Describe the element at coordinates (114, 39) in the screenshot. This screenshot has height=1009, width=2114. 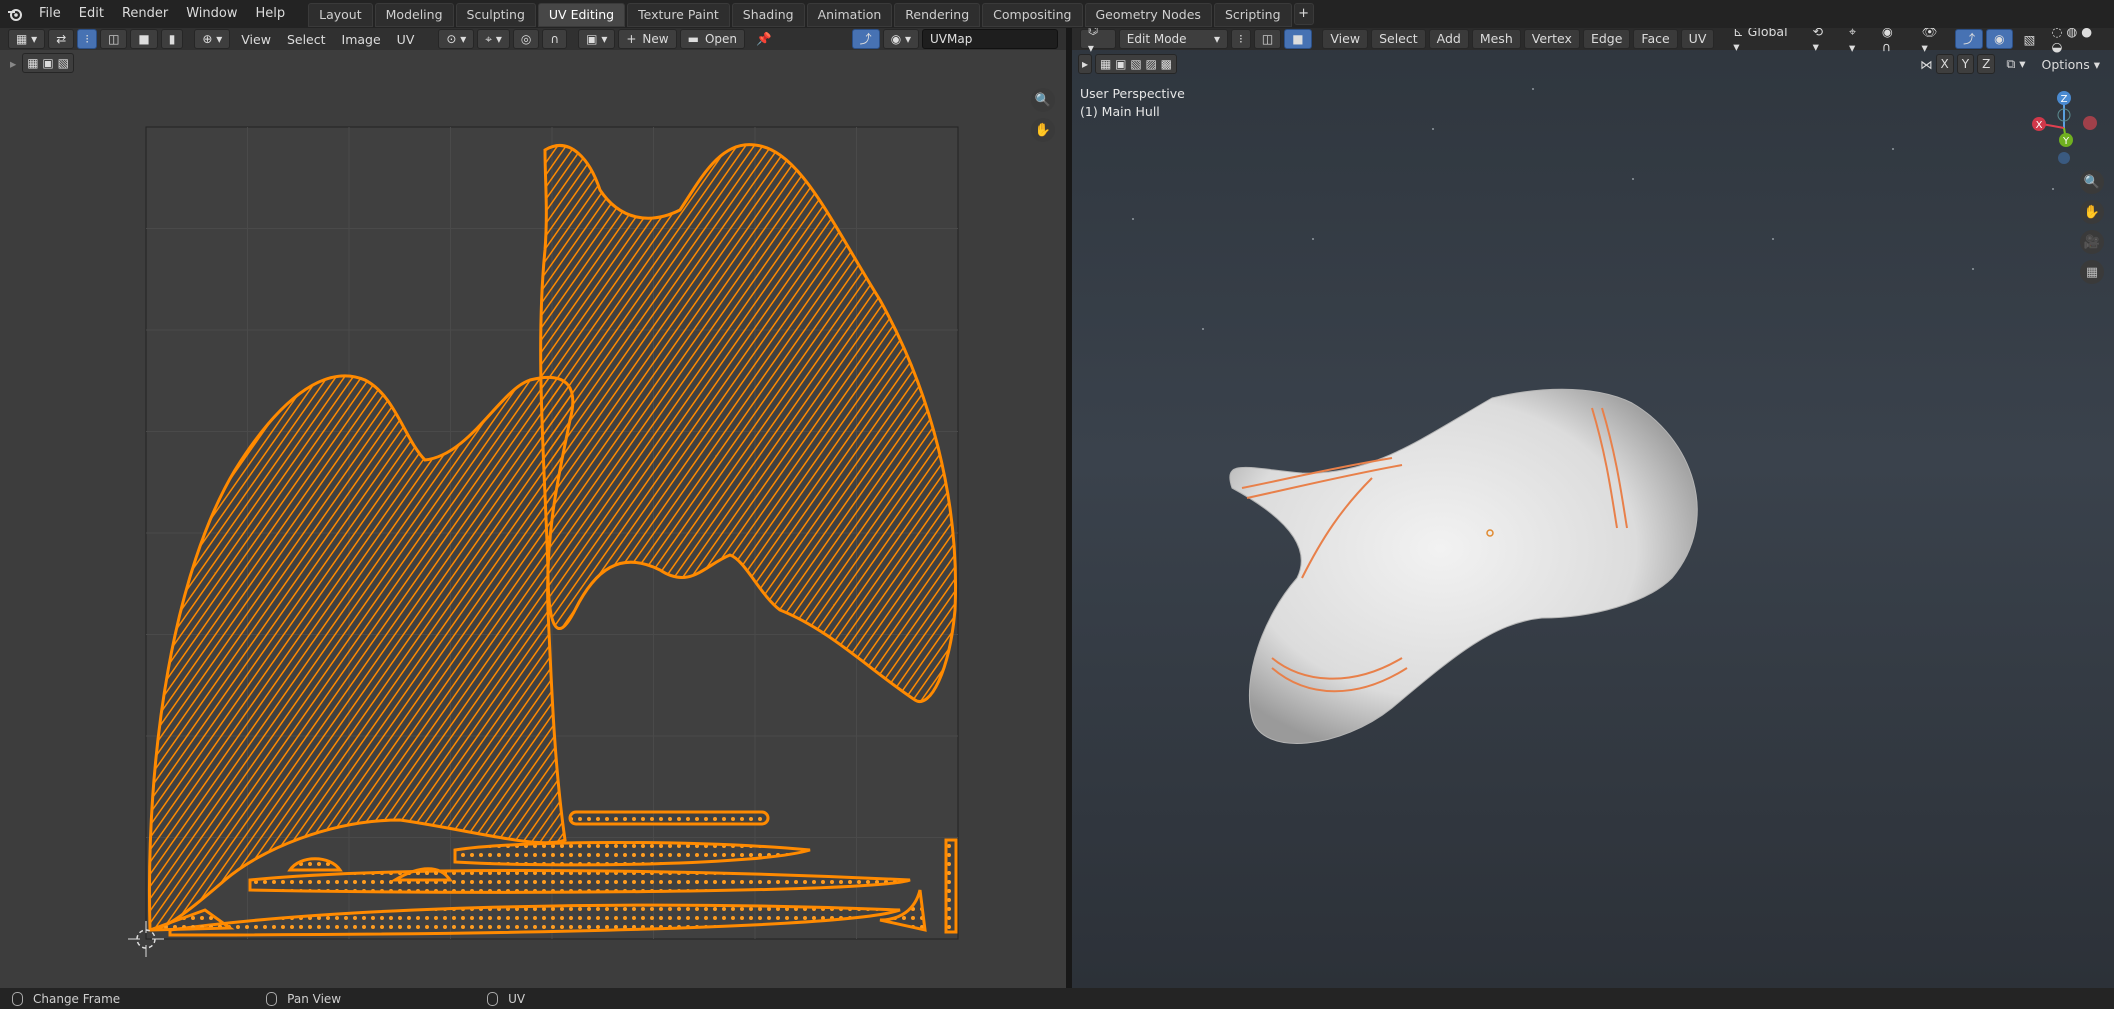
I see `edge-select-icon: ◫` at that location.